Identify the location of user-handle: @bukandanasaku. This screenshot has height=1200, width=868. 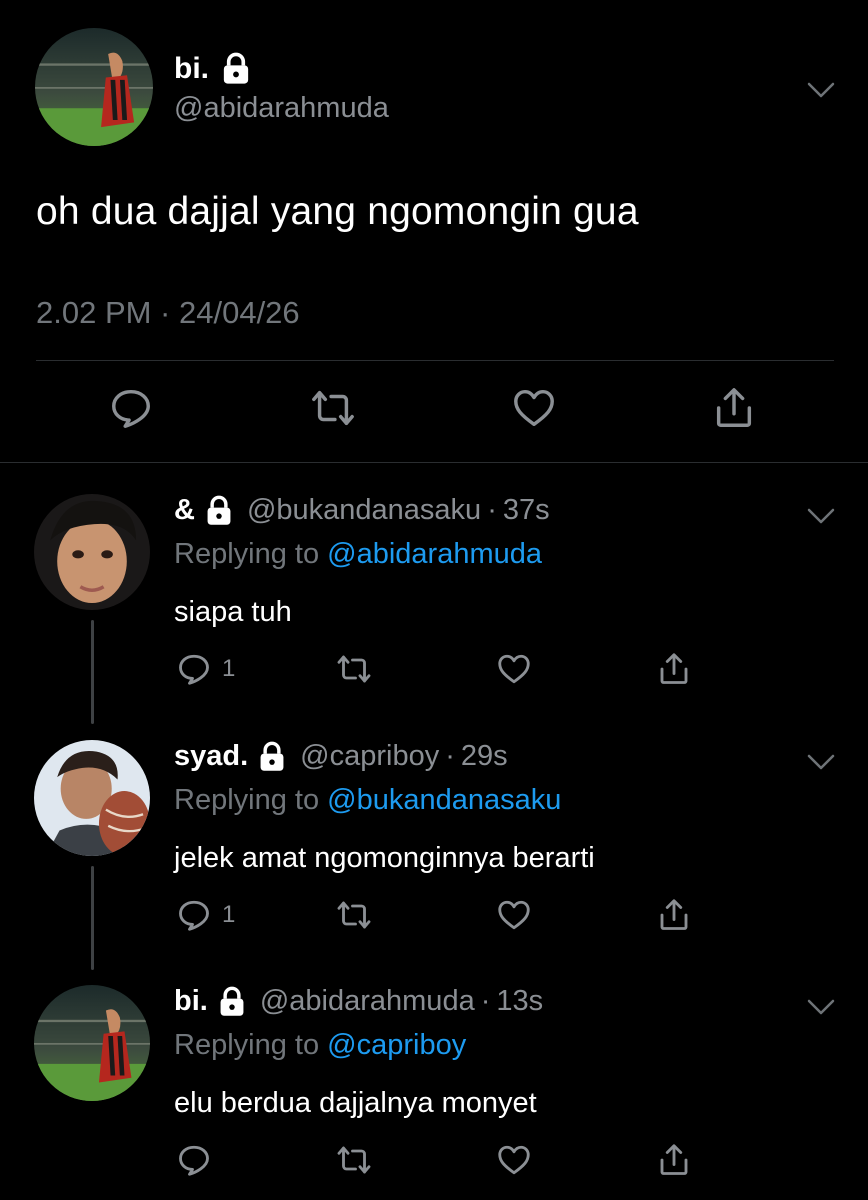
(364, 510).